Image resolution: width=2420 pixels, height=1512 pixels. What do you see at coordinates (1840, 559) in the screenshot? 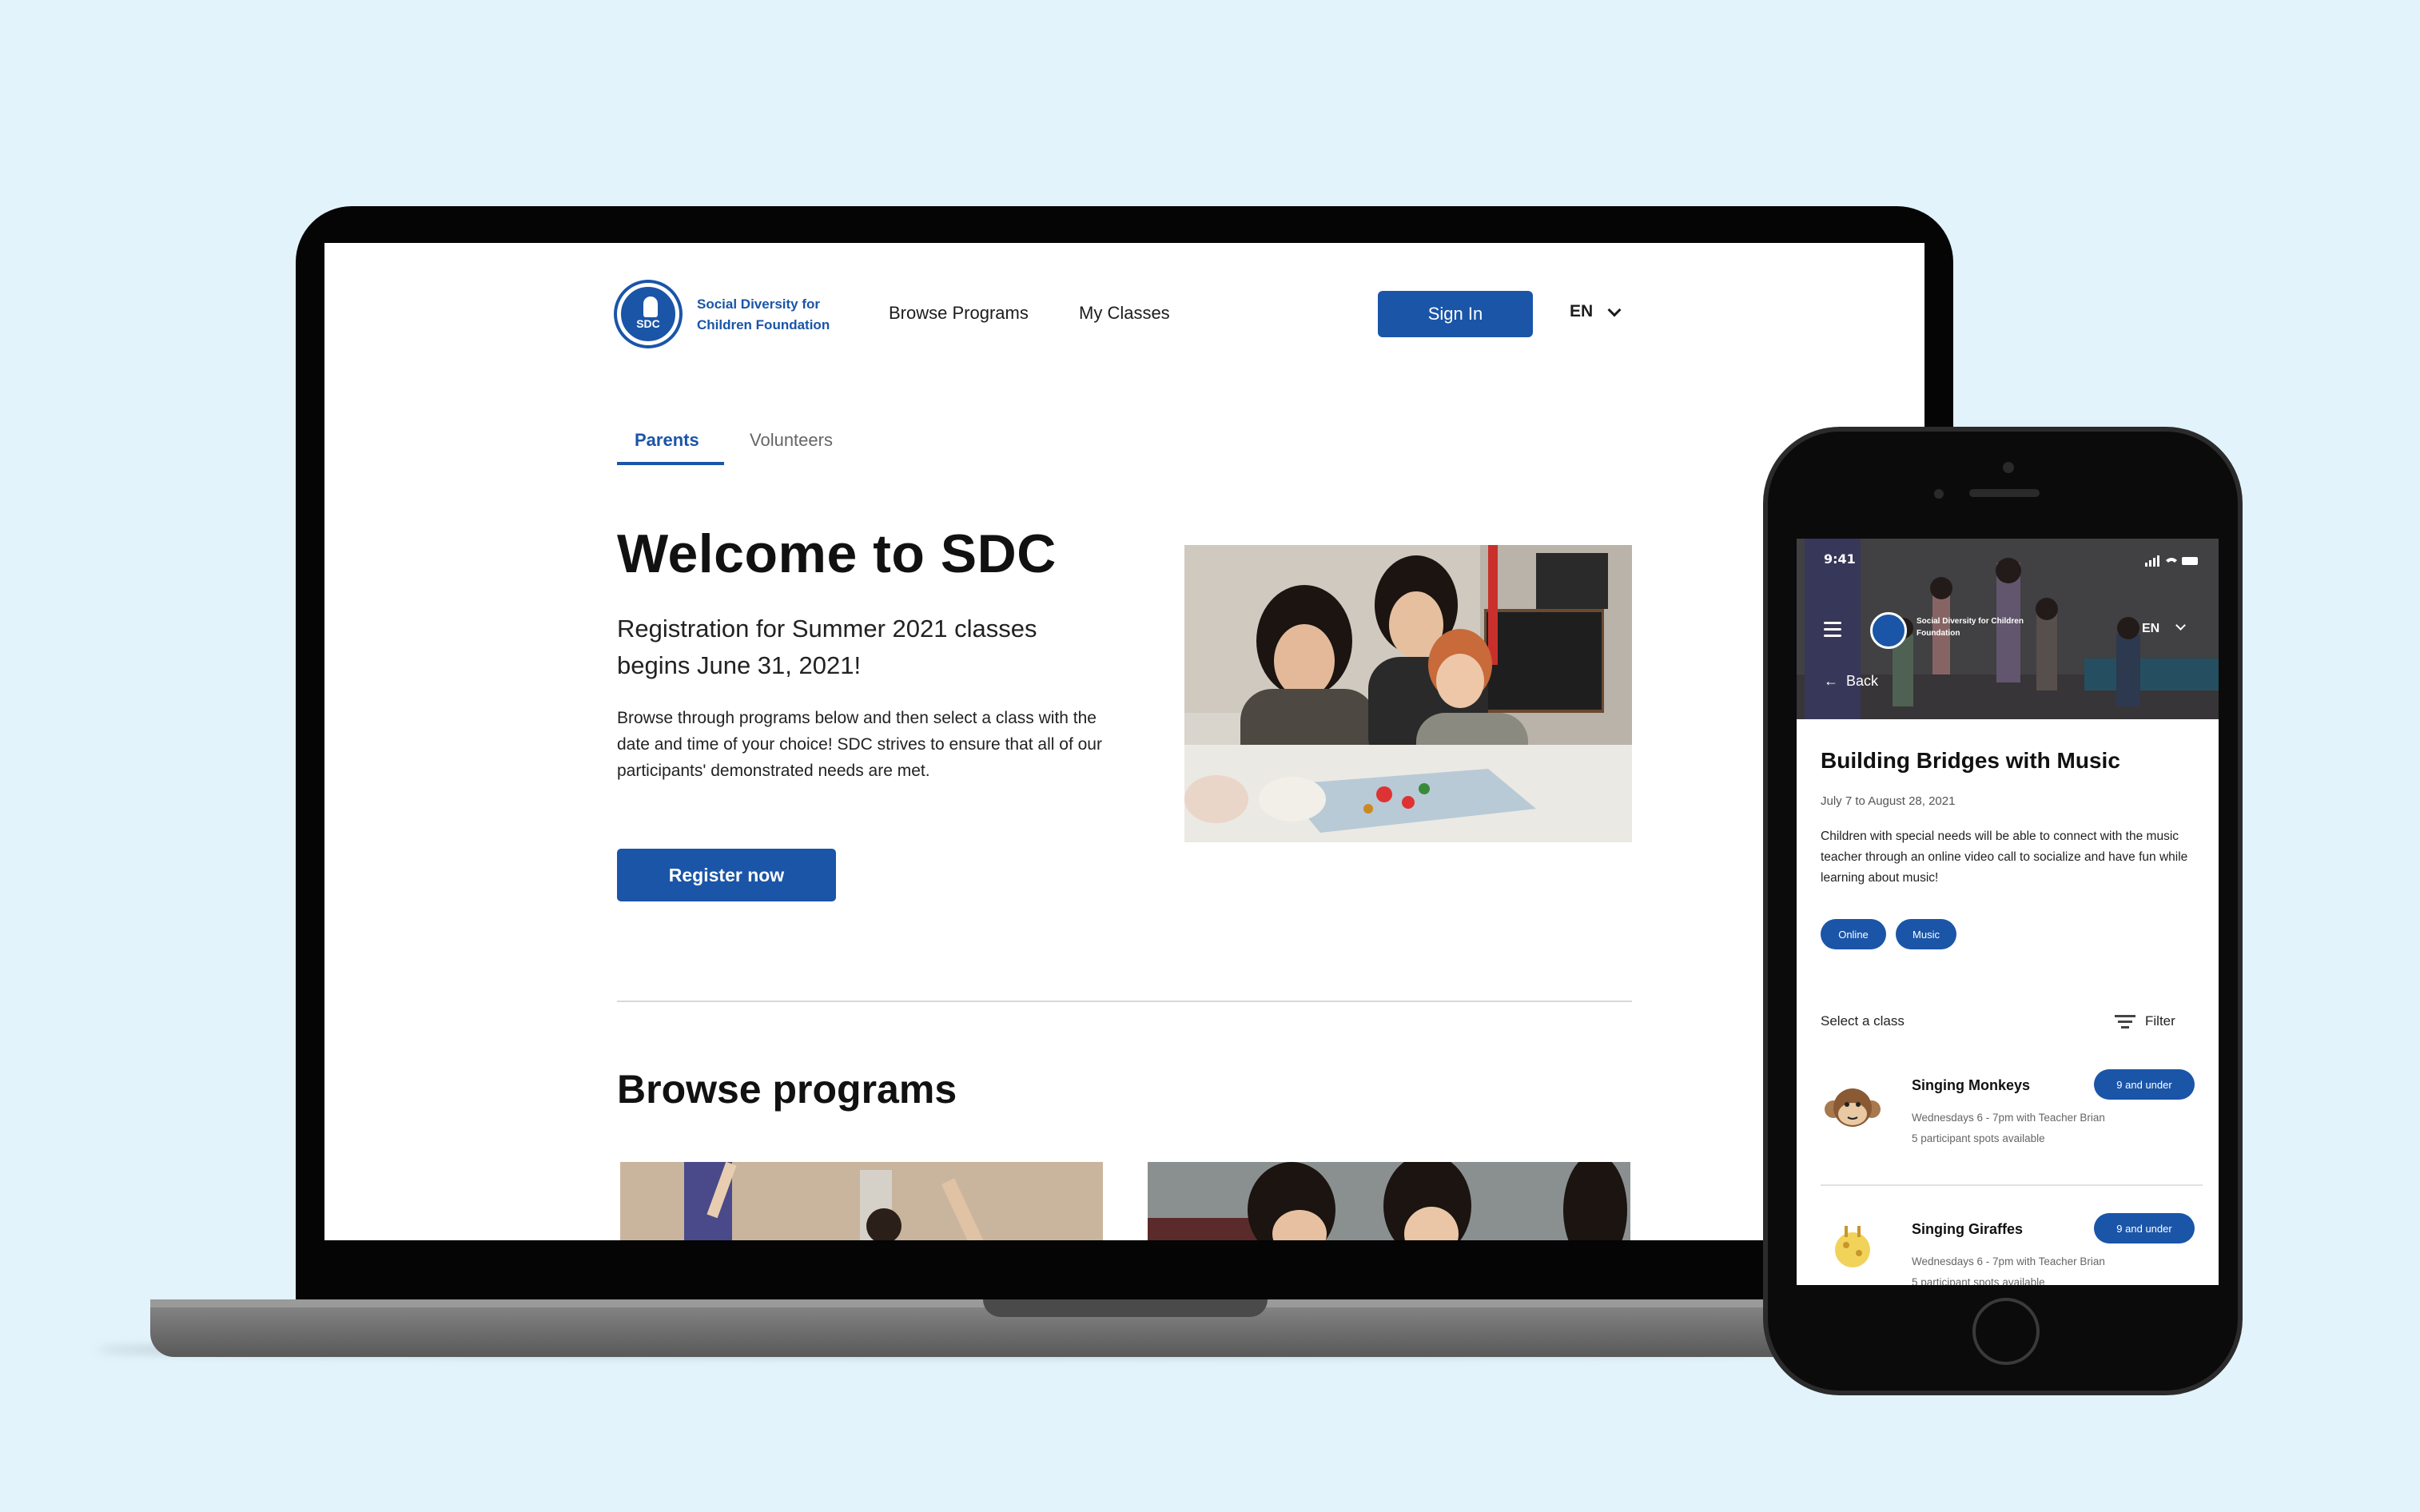
I see `status-time: 9:41` at bounding box center [1840, 559].